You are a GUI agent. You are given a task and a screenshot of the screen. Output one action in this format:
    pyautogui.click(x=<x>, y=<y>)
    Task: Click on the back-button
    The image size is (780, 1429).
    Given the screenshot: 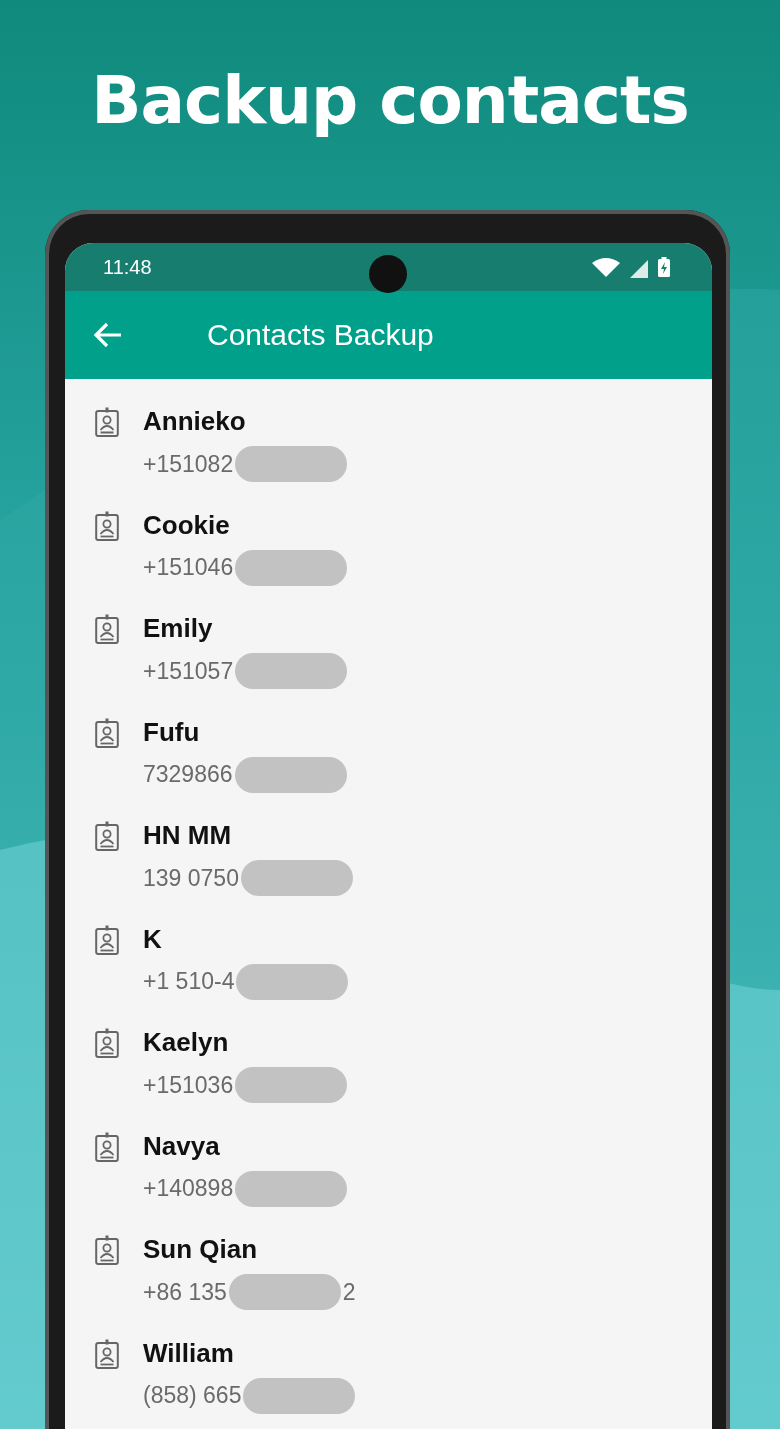 What is the action you would take?
    pyautogui.click(x=108, y=335)
    